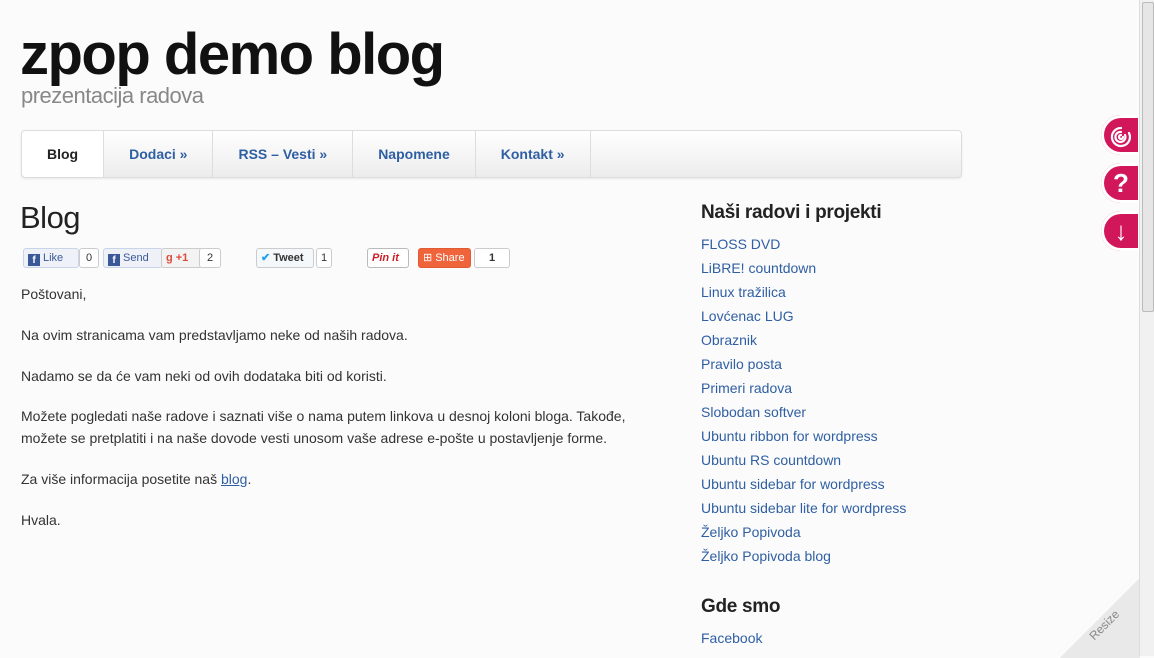 This screenshot has height=658, width=1154. I want to click on debian-swirl-button, so click(1121, 135).